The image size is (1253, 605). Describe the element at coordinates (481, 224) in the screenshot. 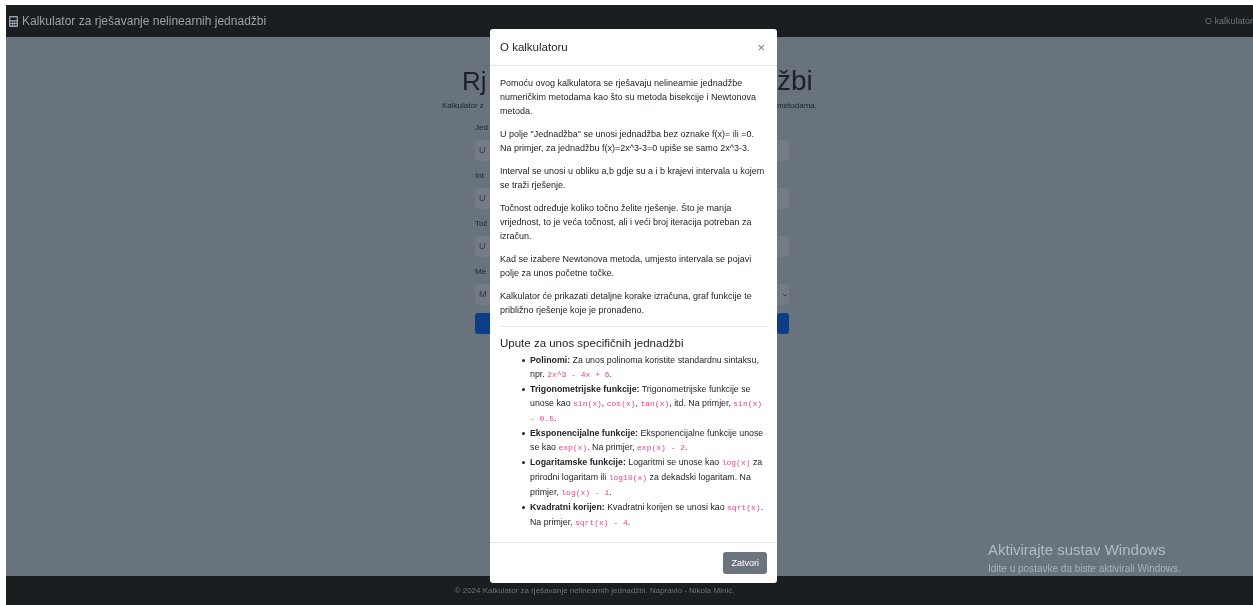

I see `field-label: Toč` at that location.